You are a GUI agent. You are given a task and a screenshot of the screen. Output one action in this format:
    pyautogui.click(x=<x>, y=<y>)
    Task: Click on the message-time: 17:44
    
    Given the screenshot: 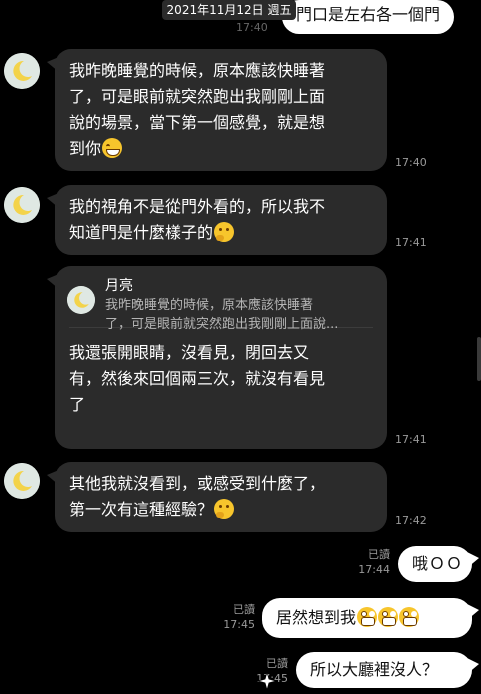 What is the action you would take?
    pyautogui.click(x=374, y=569)
    